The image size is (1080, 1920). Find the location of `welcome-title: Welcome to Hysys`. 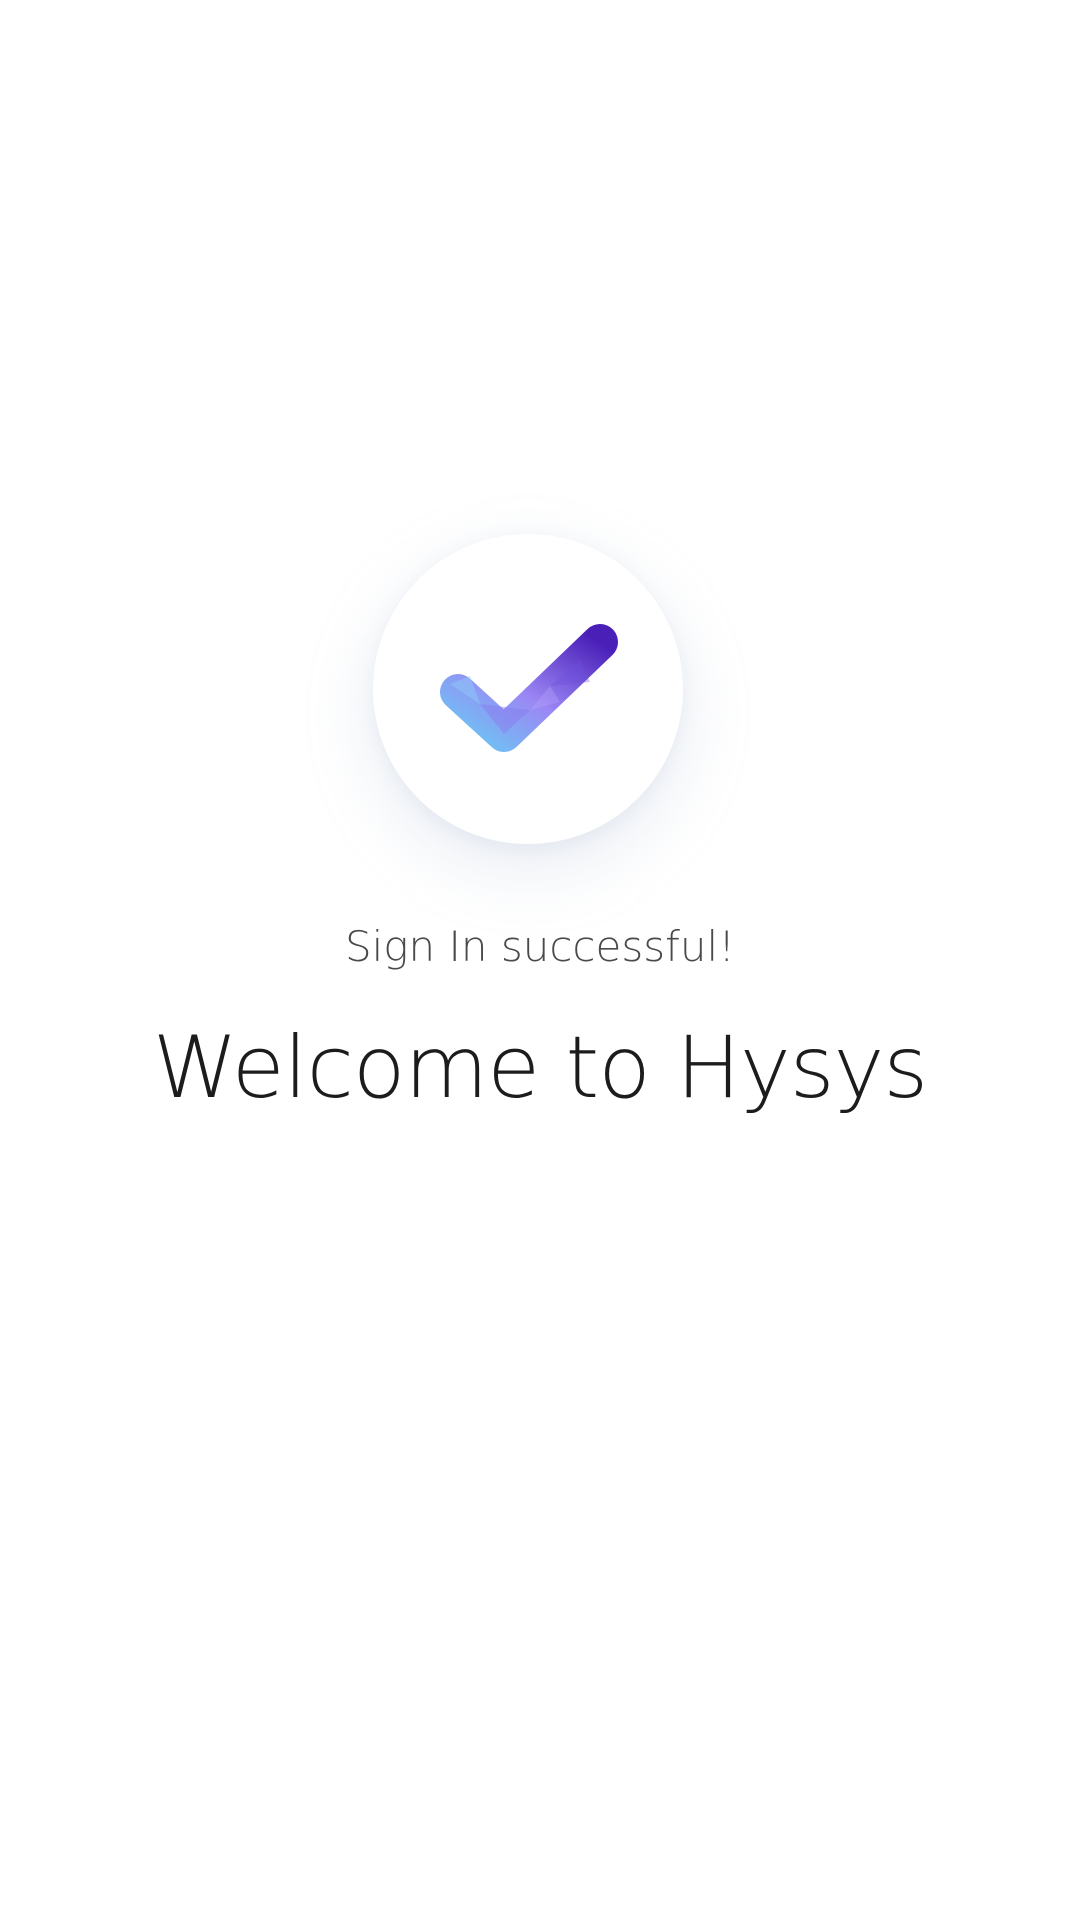

welcome-title: Welcome to Hysys is located at coordinates (540, 1068).